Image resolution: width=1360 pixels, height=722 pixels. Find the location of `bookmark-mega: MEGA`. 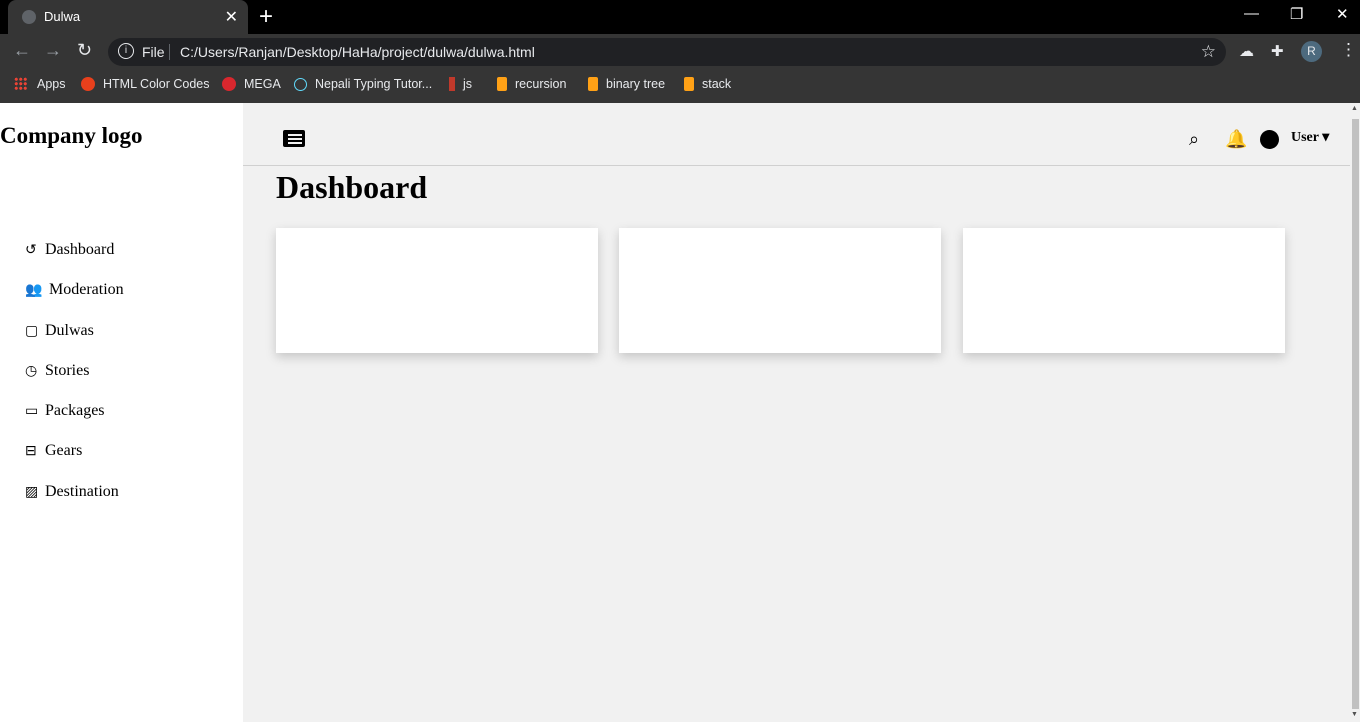

bookmark-mega: MEGA is located at coordinates (251, 84).